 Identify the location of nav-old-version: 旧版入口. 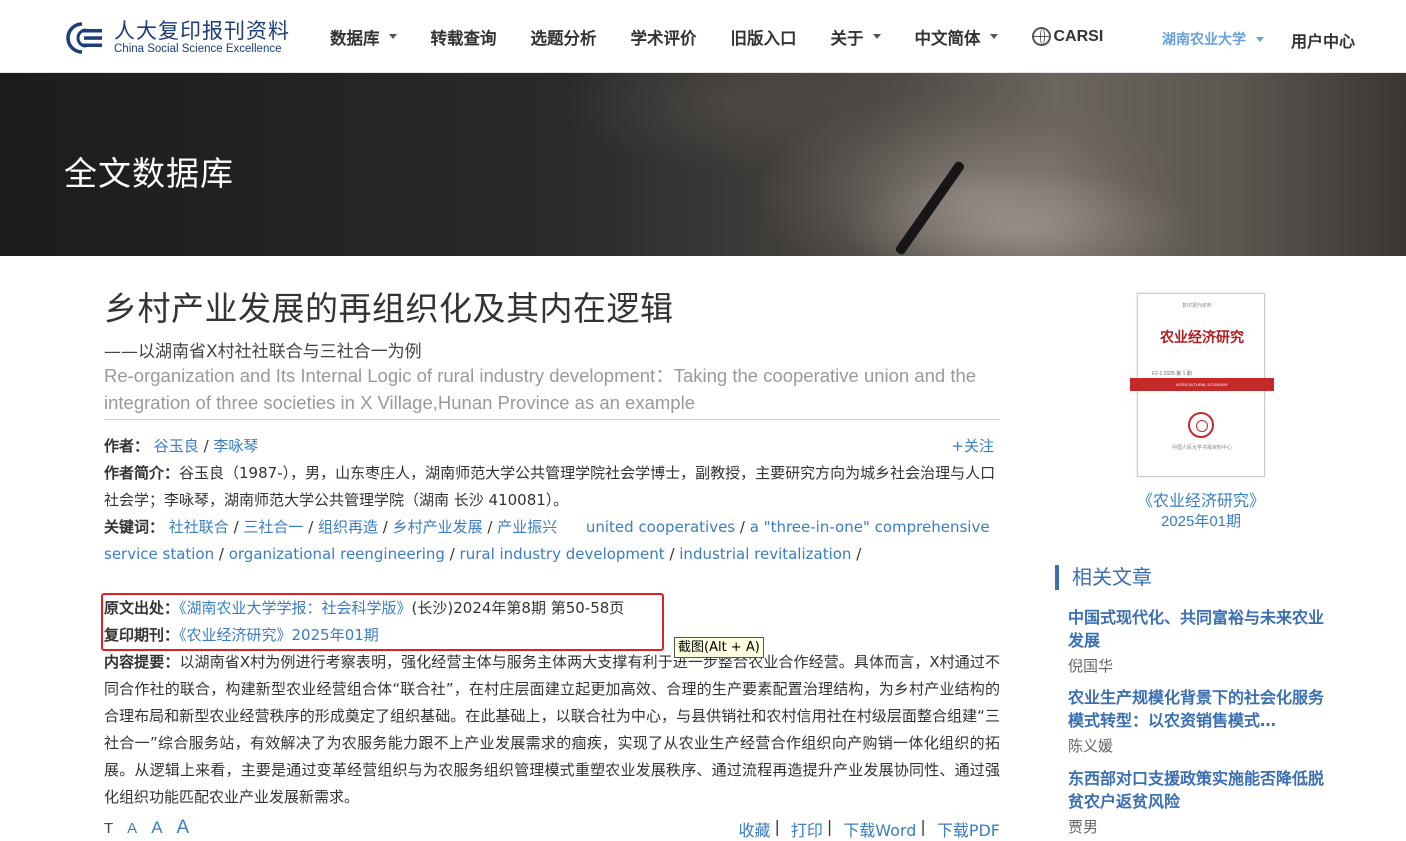
(764, 37).